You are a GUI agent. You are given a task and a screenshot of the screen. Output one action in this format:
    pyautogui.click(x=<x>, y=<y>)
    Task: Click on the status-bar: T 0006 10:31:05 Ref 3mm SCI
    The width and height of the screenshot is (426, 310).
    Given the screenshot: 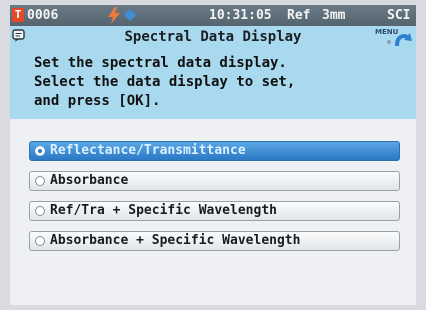 What is the action you would take?
    pyautogui.click(x=213, y=15)
    